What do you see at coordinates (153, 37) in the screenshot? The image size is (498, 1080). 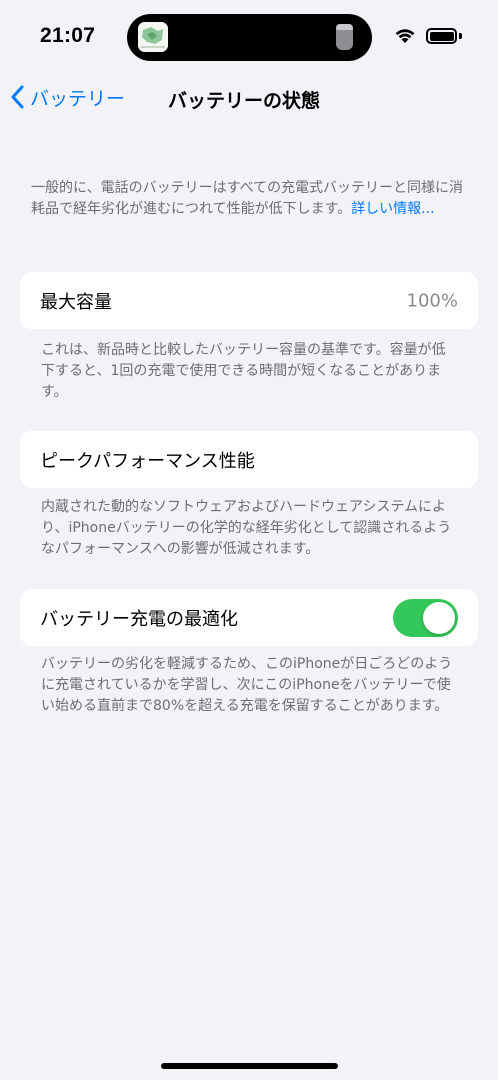 I see `island-app-icon` at bounding box center [153, 37].